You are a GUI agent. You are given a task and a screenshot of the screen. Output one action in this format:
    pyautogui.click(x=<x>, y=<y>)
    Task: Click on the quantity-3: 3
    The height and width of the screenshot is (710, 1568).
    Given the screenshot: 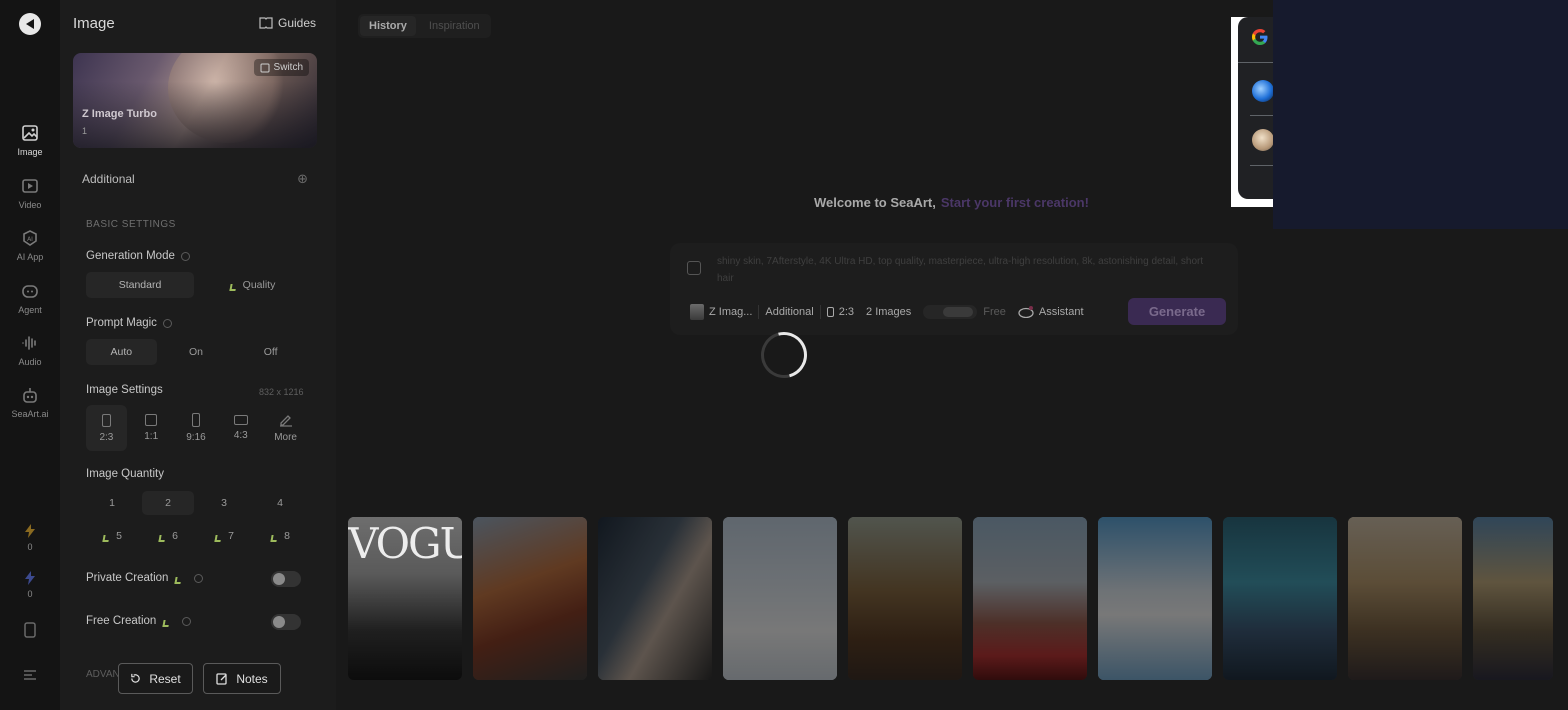 What is the action you would take?
    pyautogui.click(x=224, y=503)
    